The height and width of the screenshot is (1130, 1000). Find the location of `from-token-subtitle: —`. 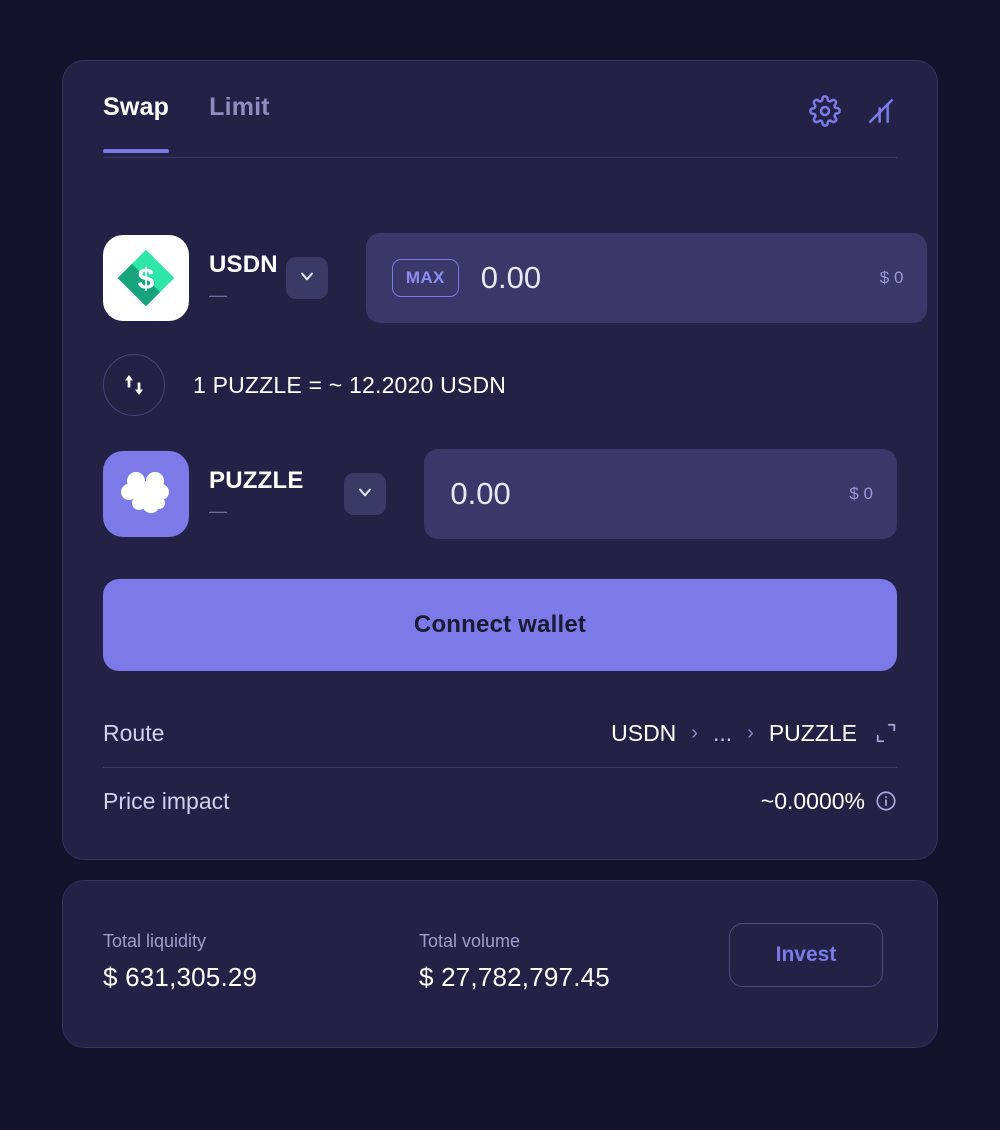

from-token-subtitle: — is located at coordinates (218, 294).